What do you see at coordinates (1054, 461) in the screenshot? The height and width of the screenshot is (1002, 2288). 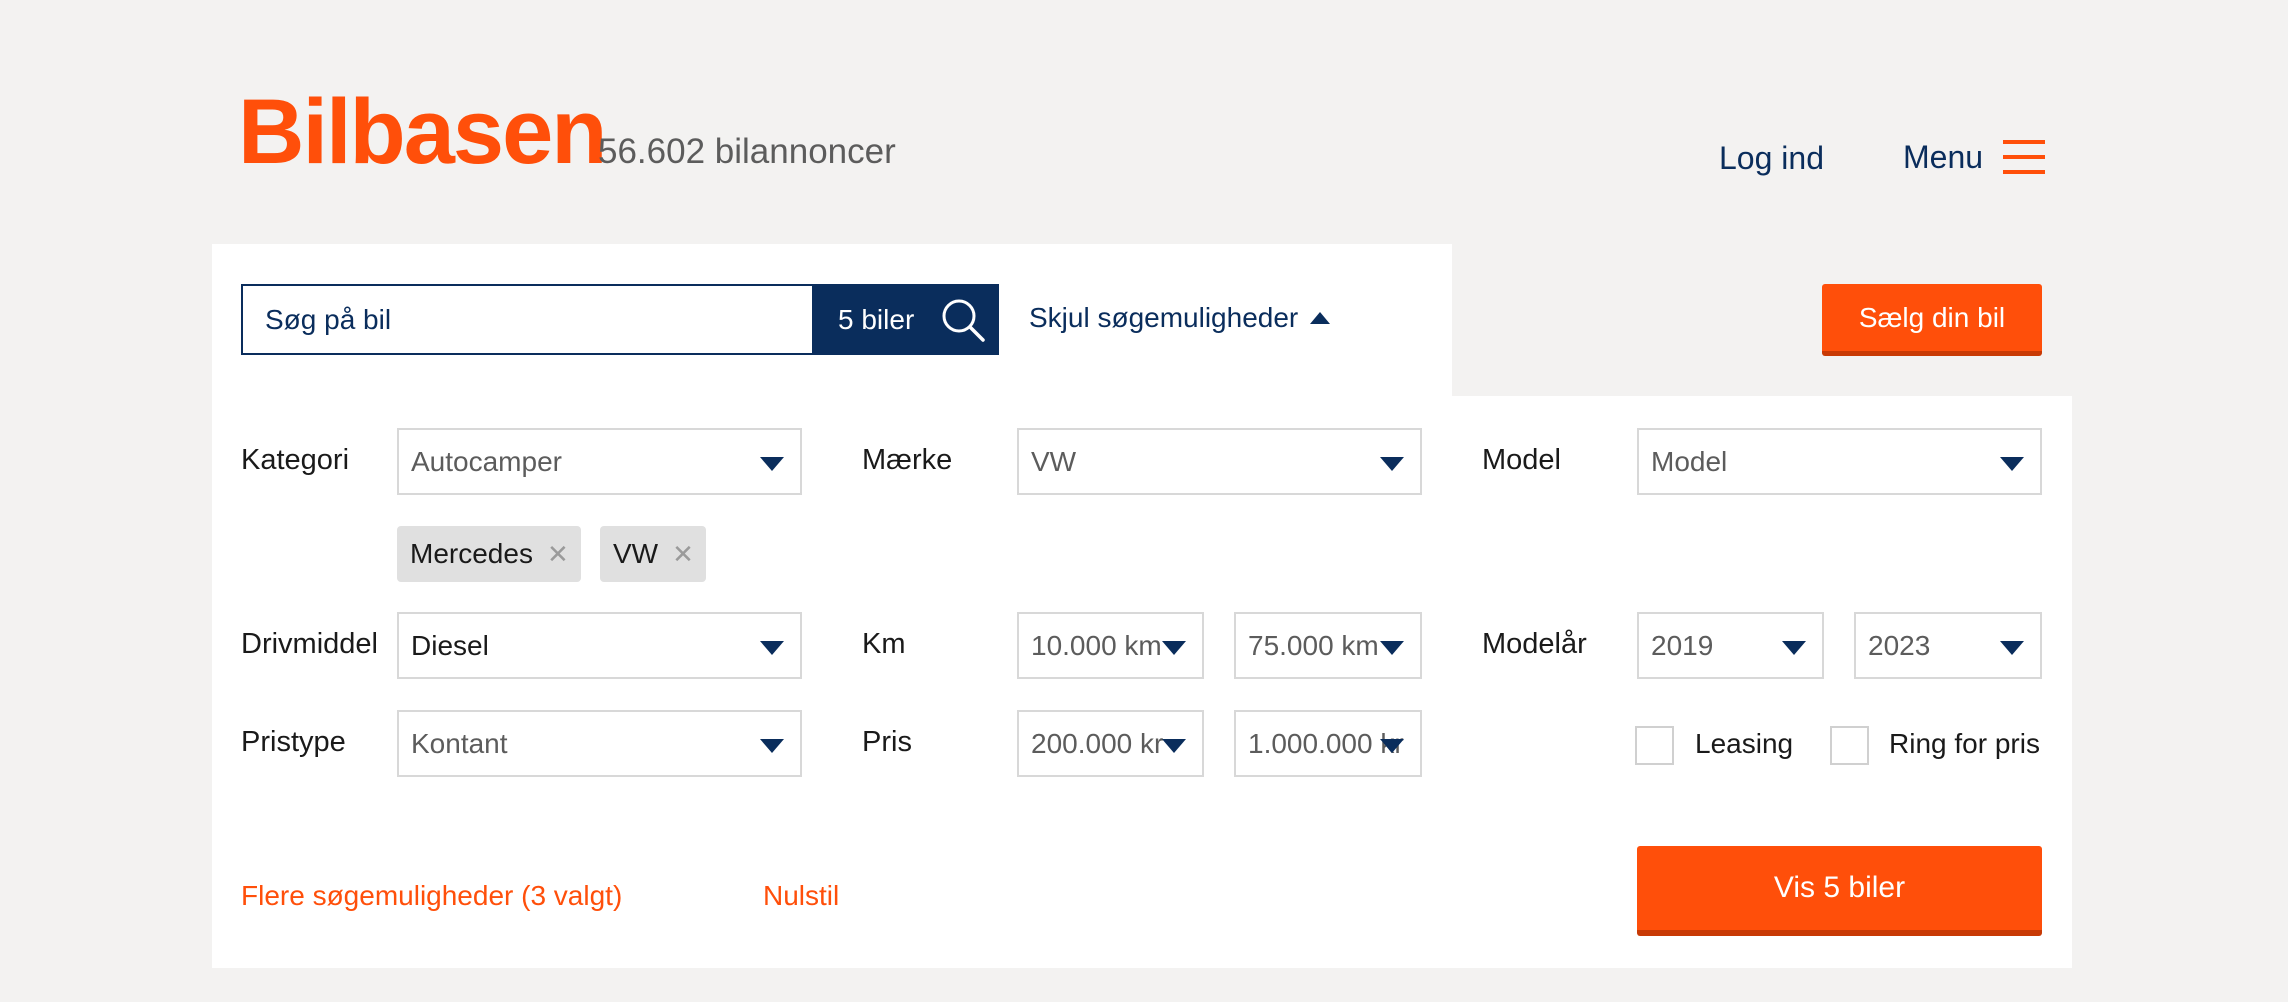 I see `maerke-value: VW` at bounding box center [1054, 461].